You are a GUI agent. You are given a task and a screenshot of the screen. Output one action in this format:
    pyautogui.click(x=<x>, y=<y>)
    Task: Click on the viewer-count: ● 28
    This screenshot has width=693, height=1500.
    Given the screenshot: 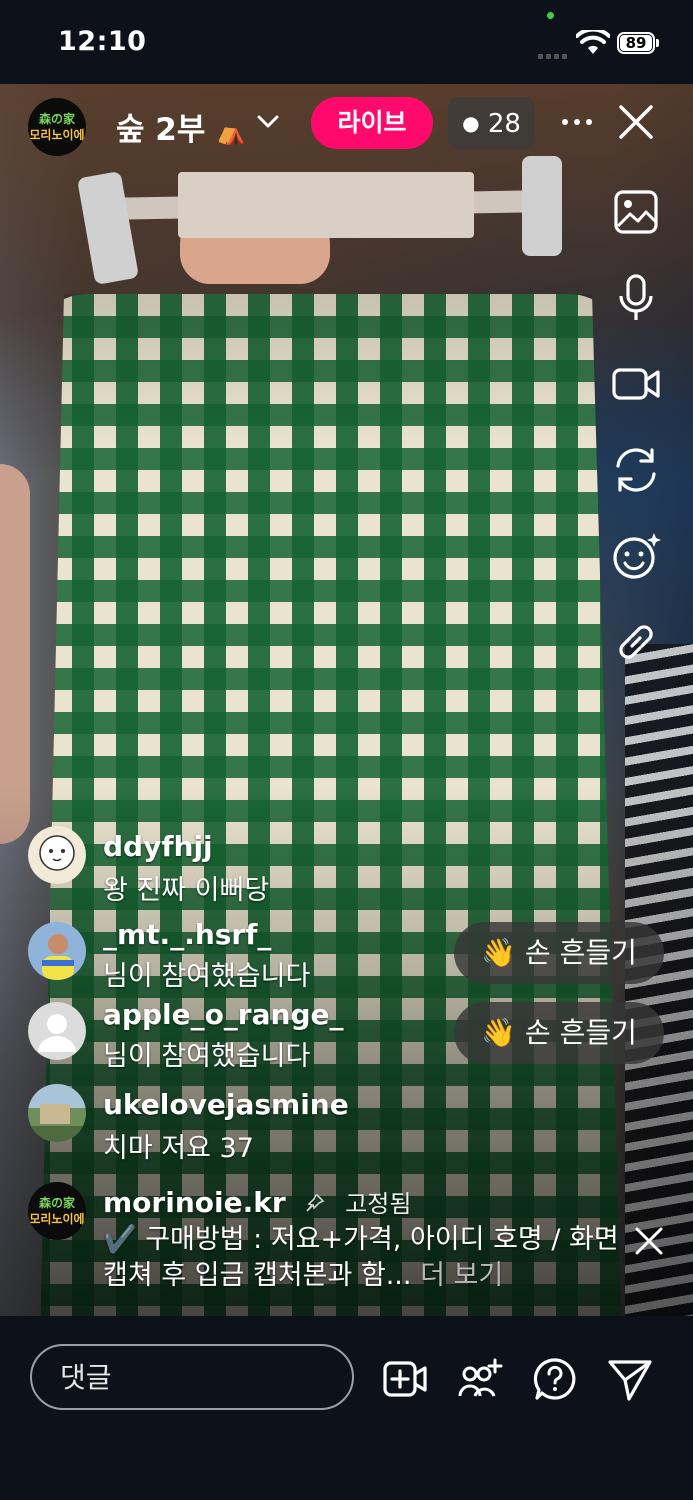 What is the action you would take?
    pyautogui.click(x=491, y=123)
    